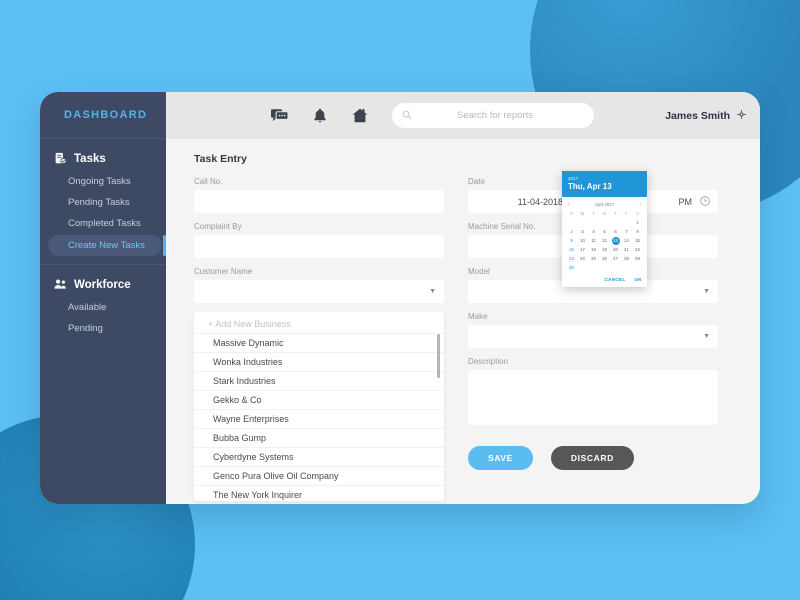 This screenshot has height=600, width=800. Describe the element at coordinates (571, 268) in the screenshot. I see `calendar-day: 30` at that location.